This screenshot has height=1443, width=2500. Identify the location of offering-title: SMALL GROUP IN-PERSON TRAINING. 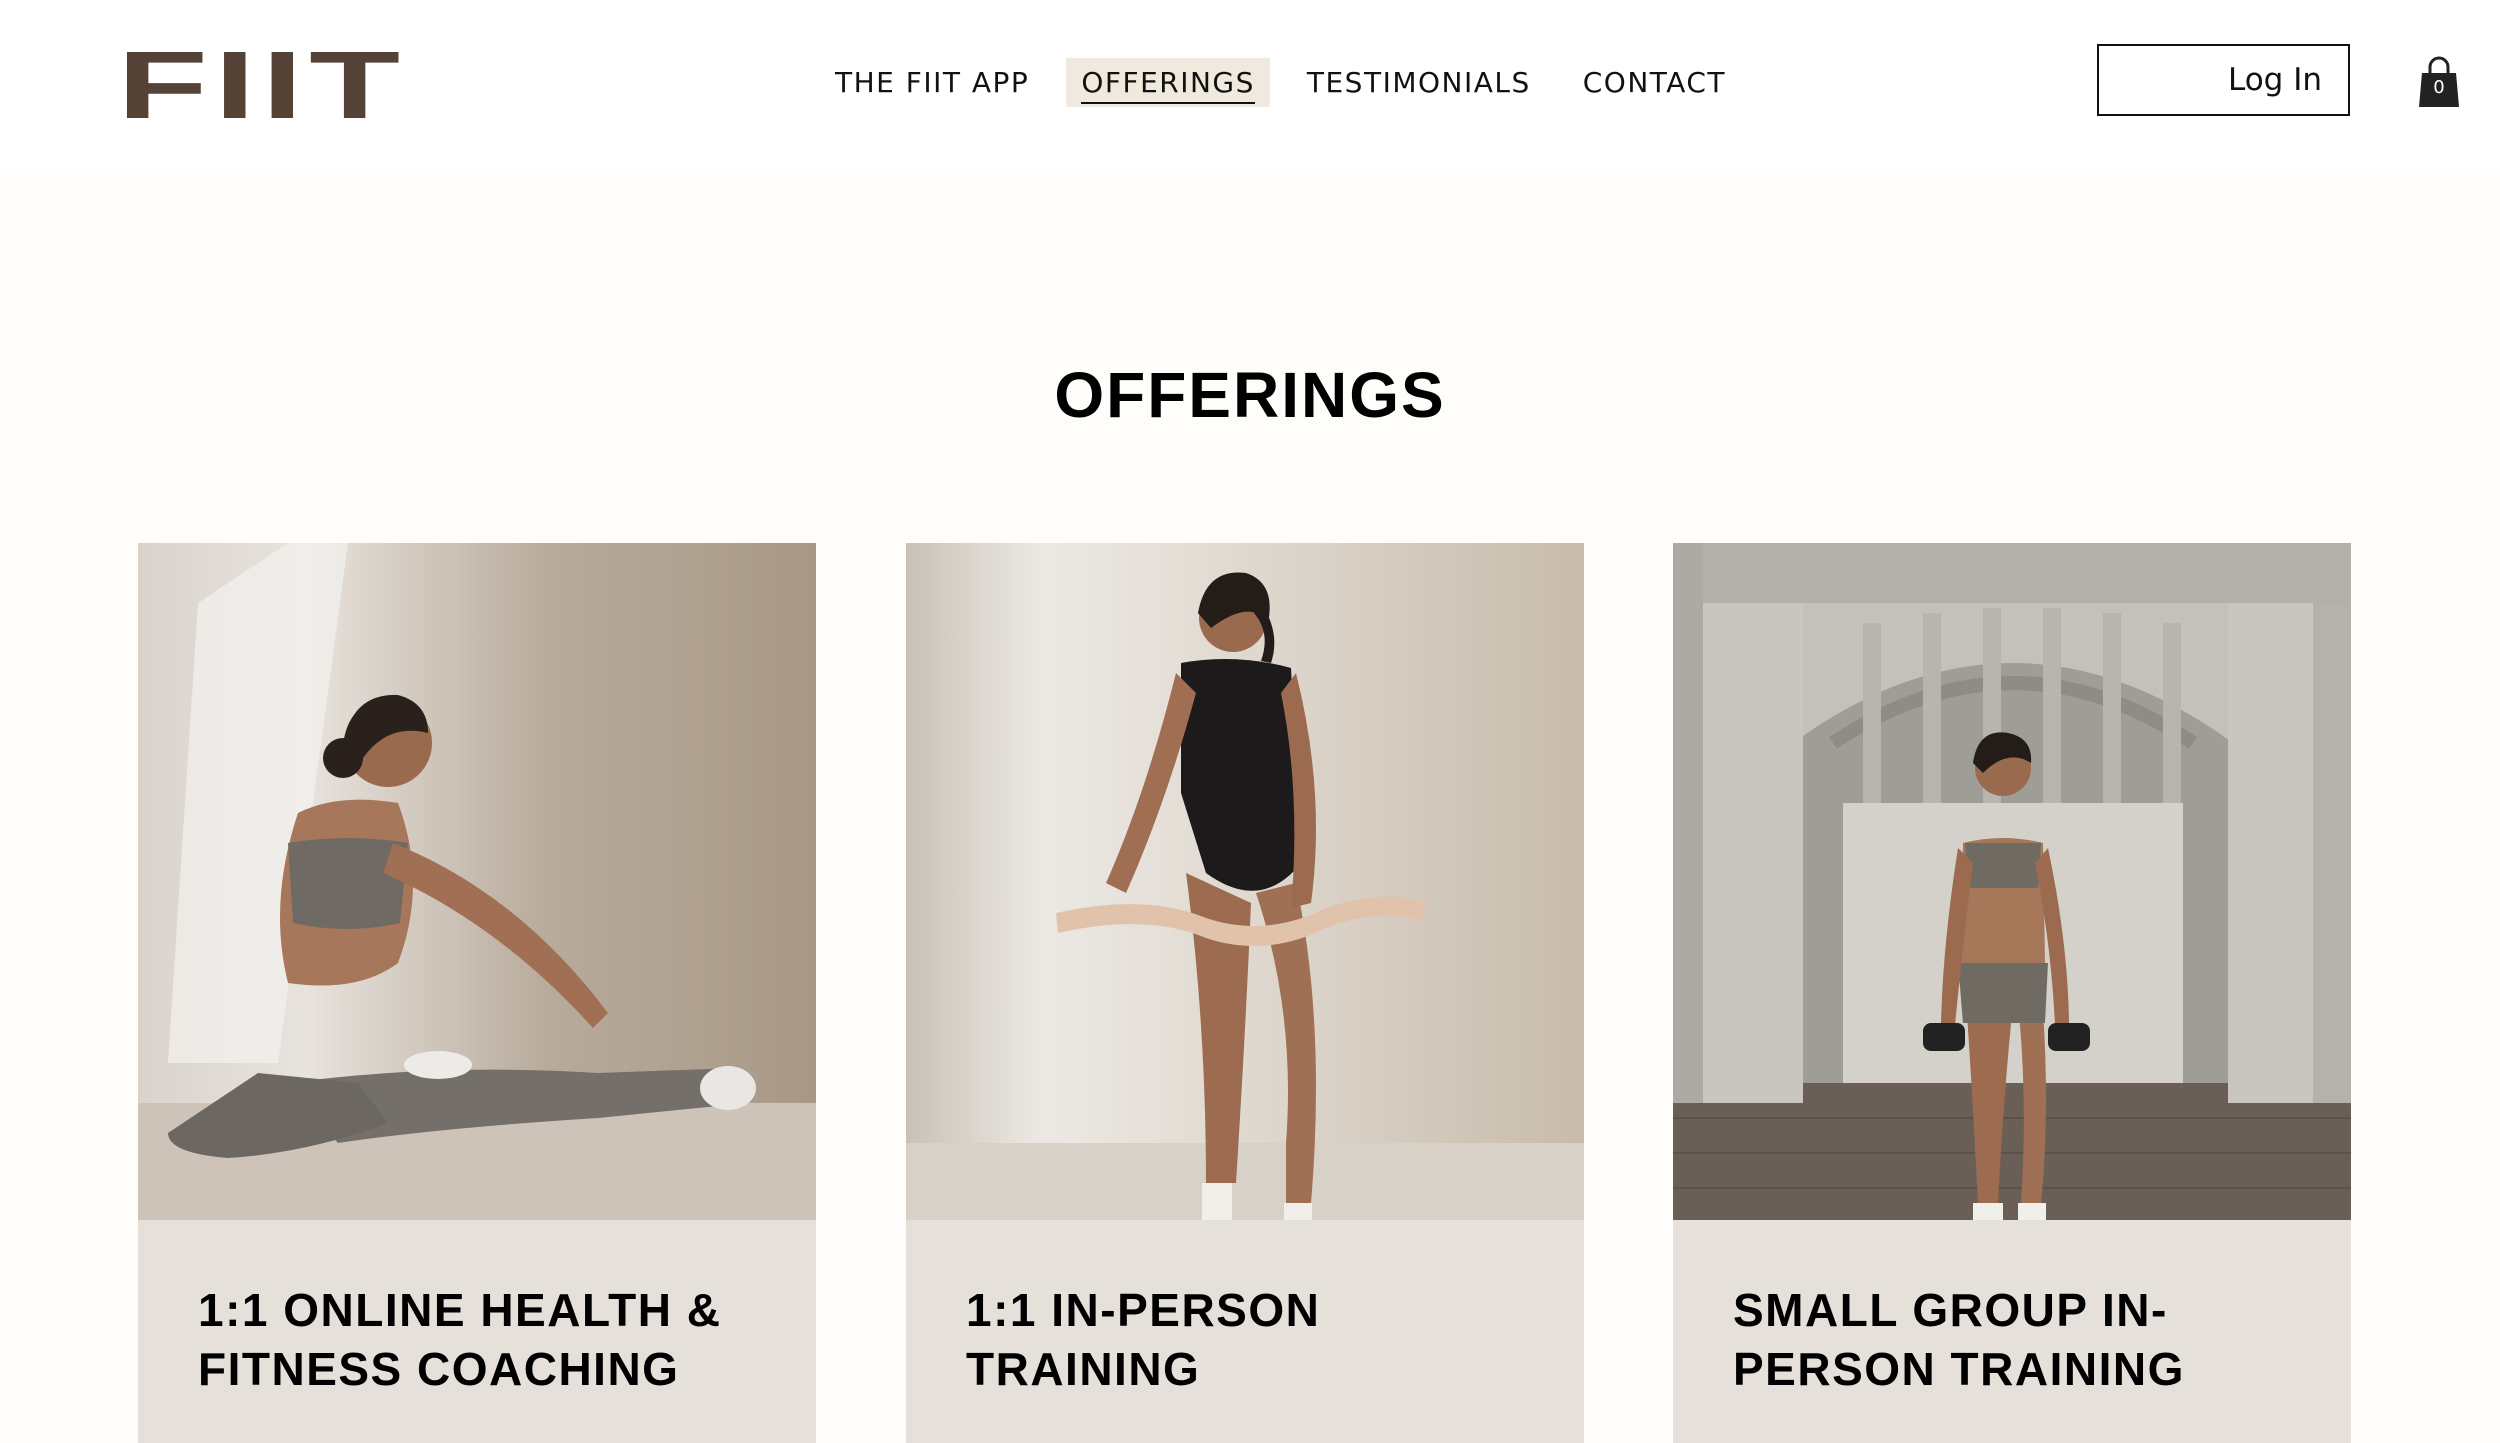
(1959, 1339).